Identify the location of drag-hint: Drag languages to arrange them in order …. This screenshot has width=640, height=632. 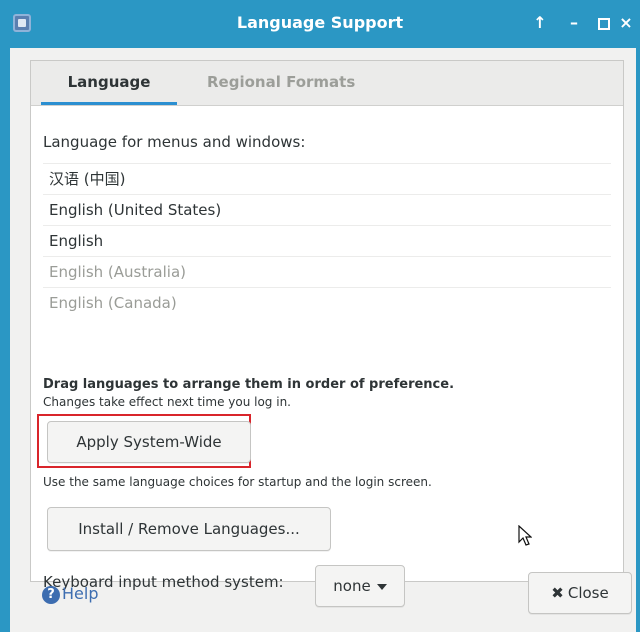
(249, 384).